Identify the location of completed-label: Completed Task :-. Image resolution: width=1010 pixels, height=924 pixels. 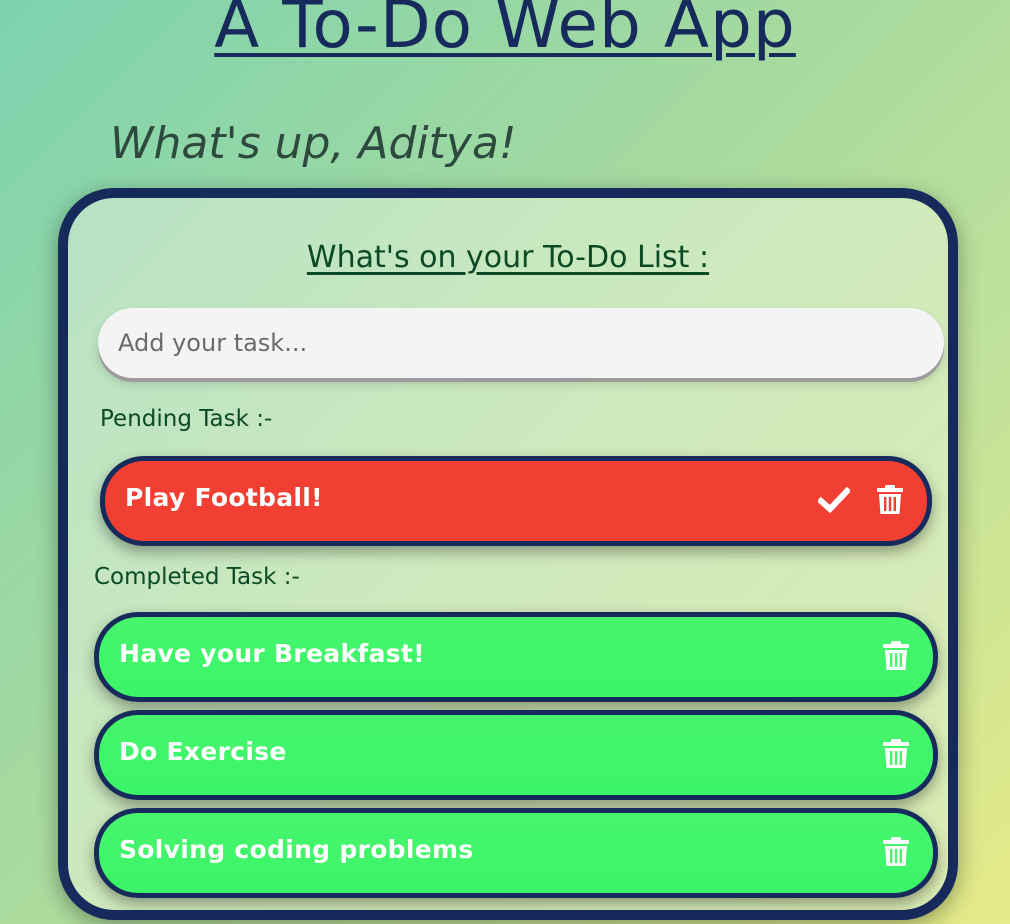
(197, 577).